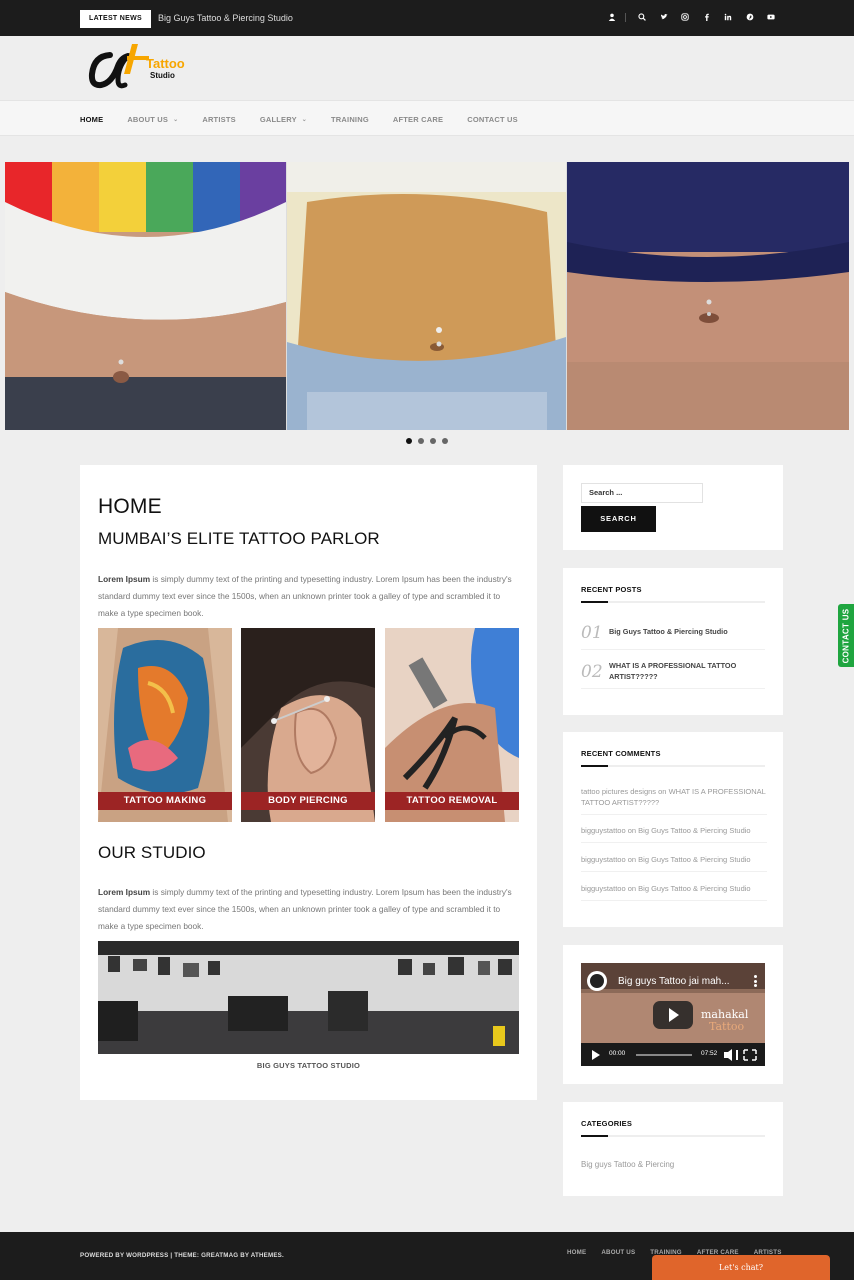 The height and width of the screenshot is (1280, 854). Describe the element at coordinates (741, 1267) in the screenshot. I see `chat-widget-button: Let's chat?` at that location.